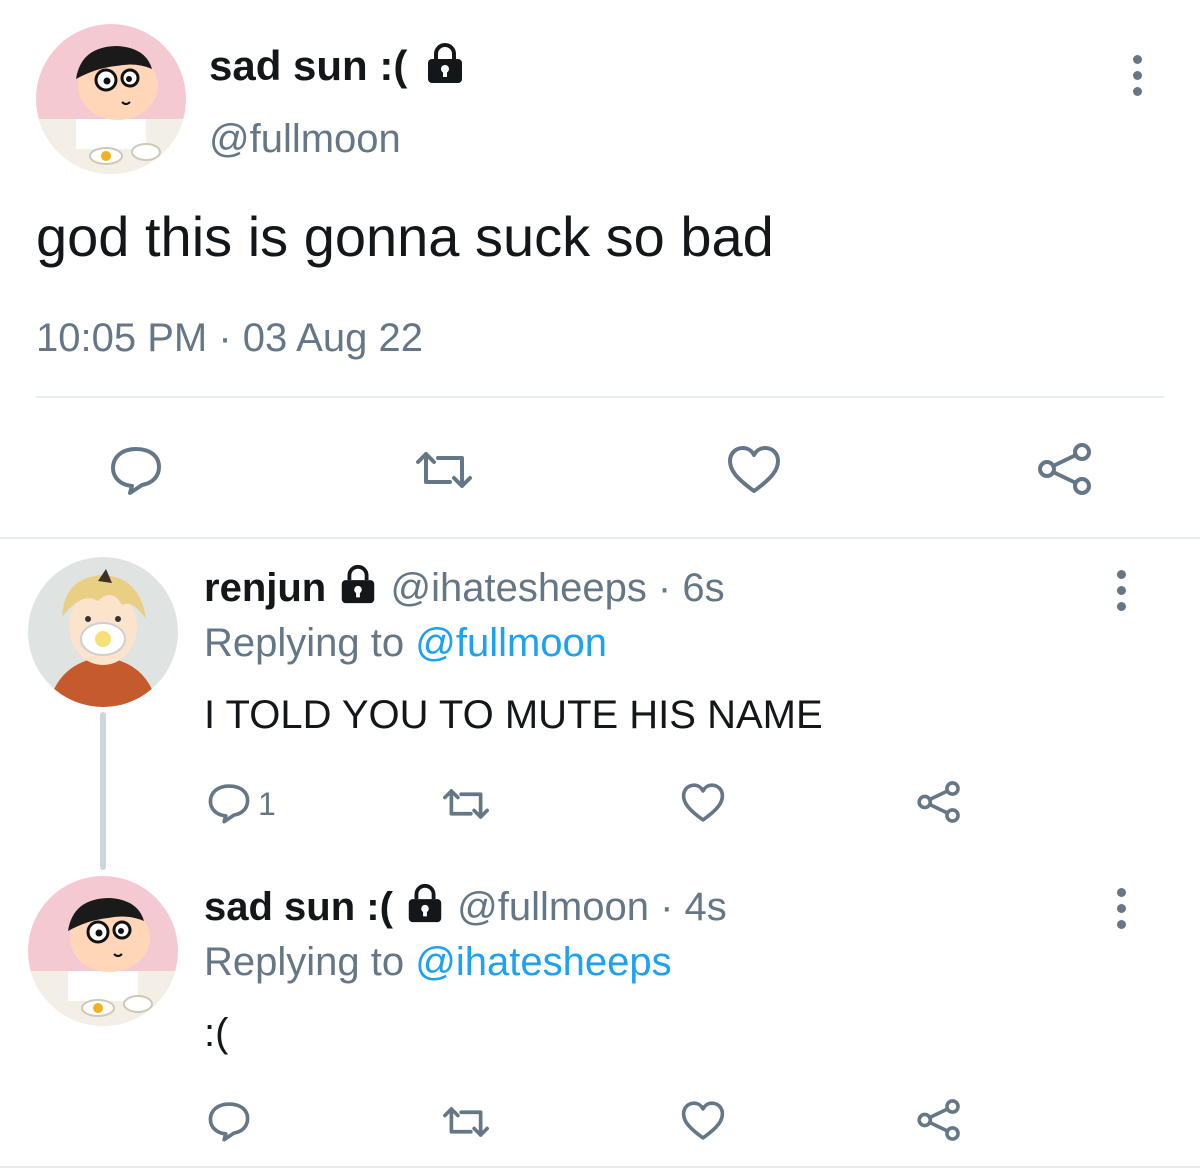 The image size is (1200, 1171). What do you see at coordinates (543, 962) in the screenshot?
I see `replying-to-link: @ihatesheeps` at bounding box center [543, 962].